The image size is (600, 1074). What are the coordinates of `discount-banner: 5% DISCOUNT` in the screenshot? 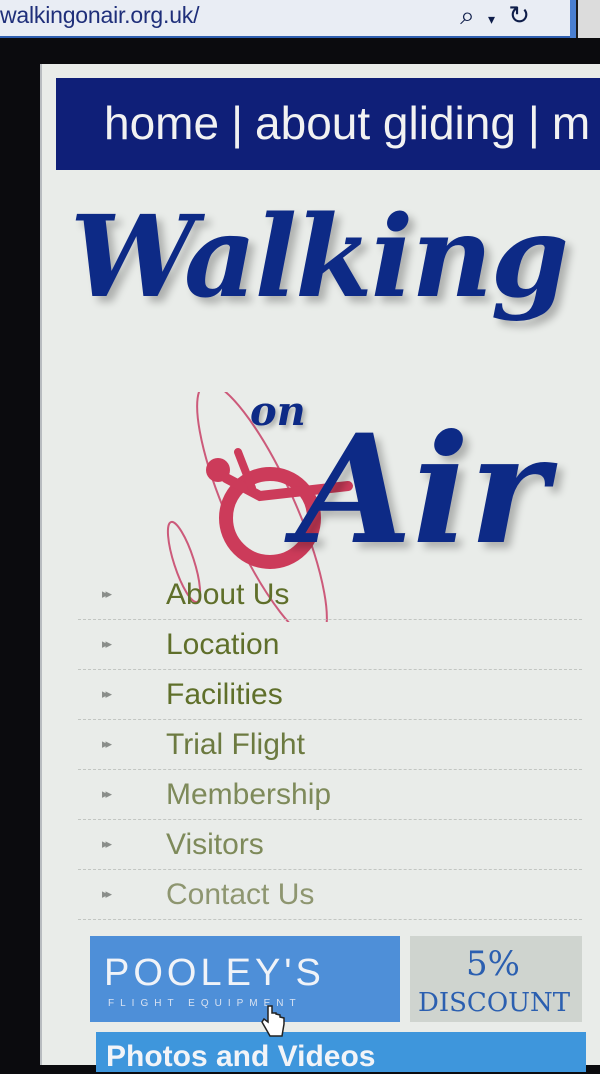 It's located at (496, 979).